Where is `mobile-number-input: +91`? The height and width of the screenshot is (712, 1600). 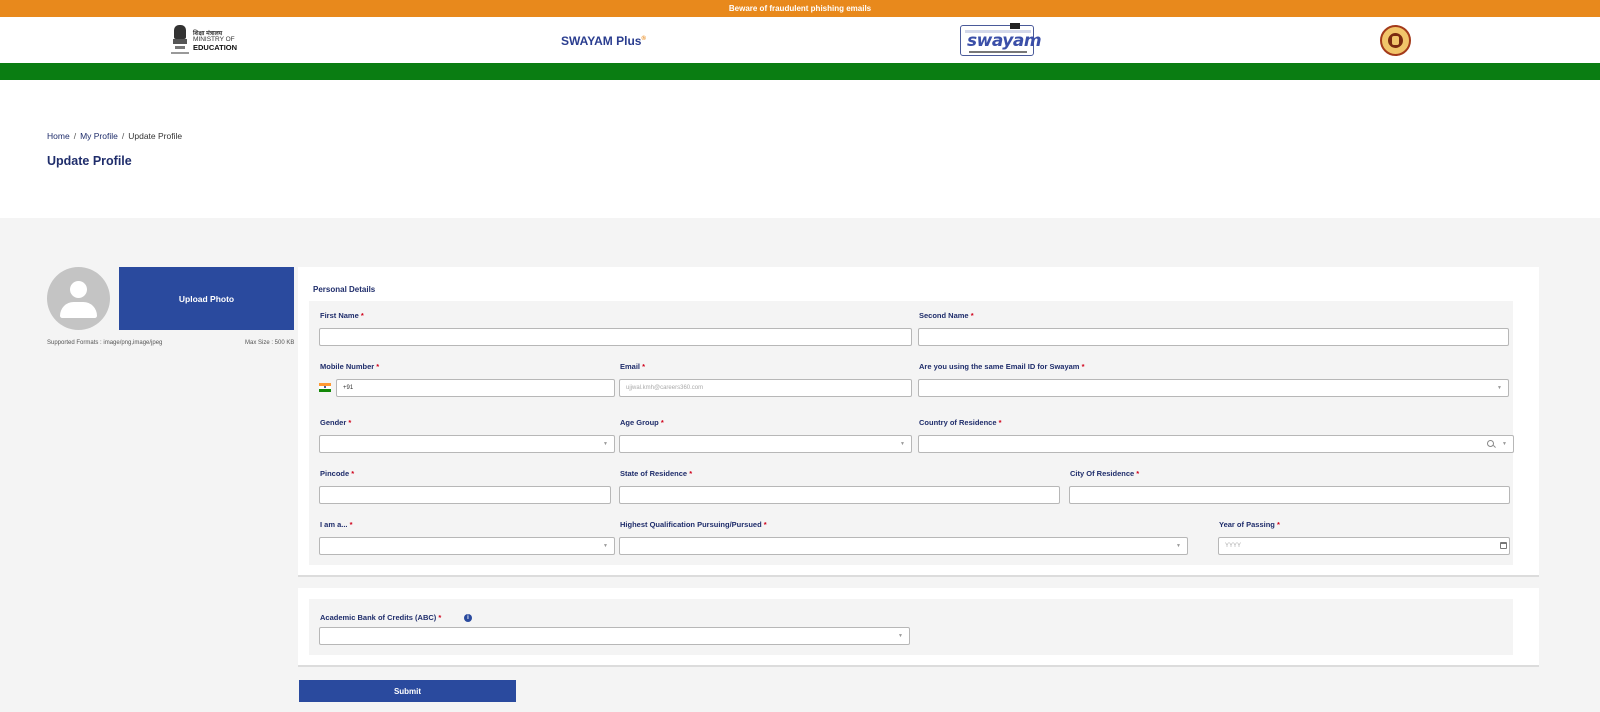
mobile-number-input: +91 is located at coordinates (475, 388).